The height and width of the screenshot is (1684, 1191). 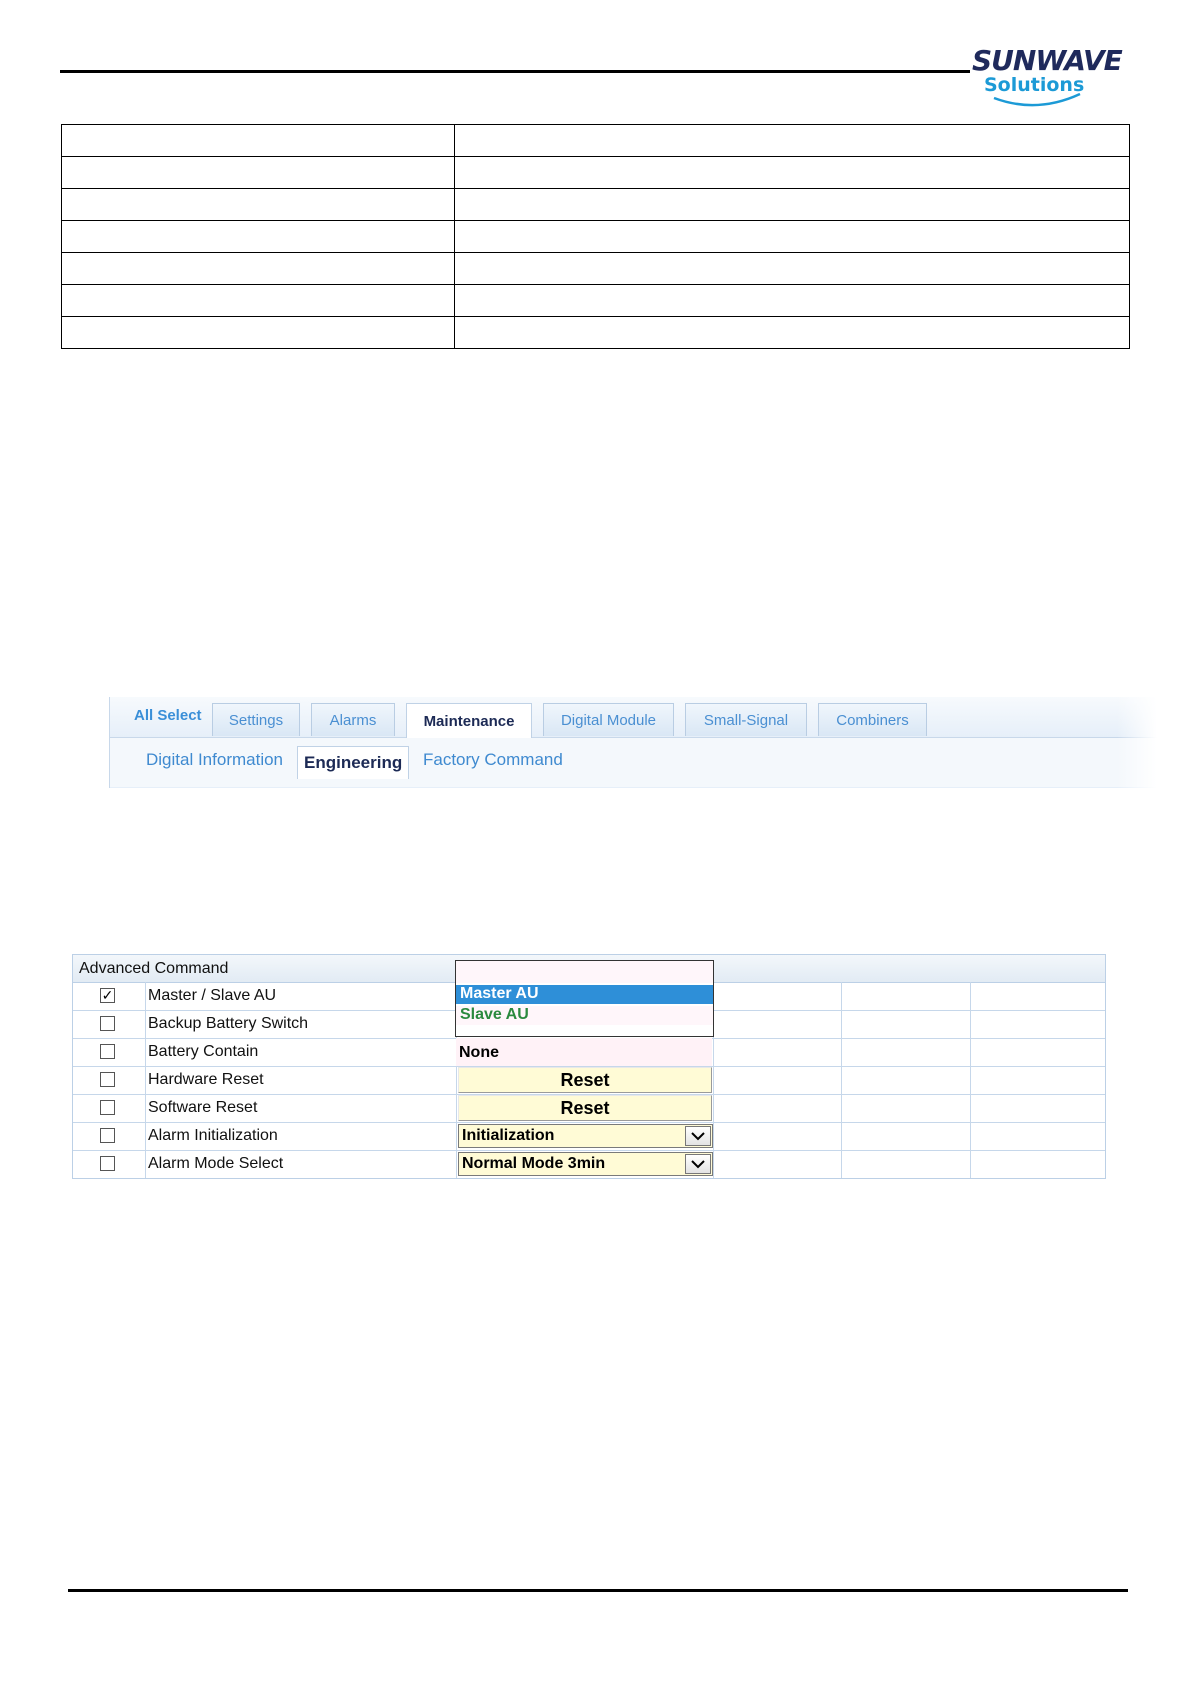 I want to click on row-label: Backup Battery Switch, so click(x=228, y=1023).